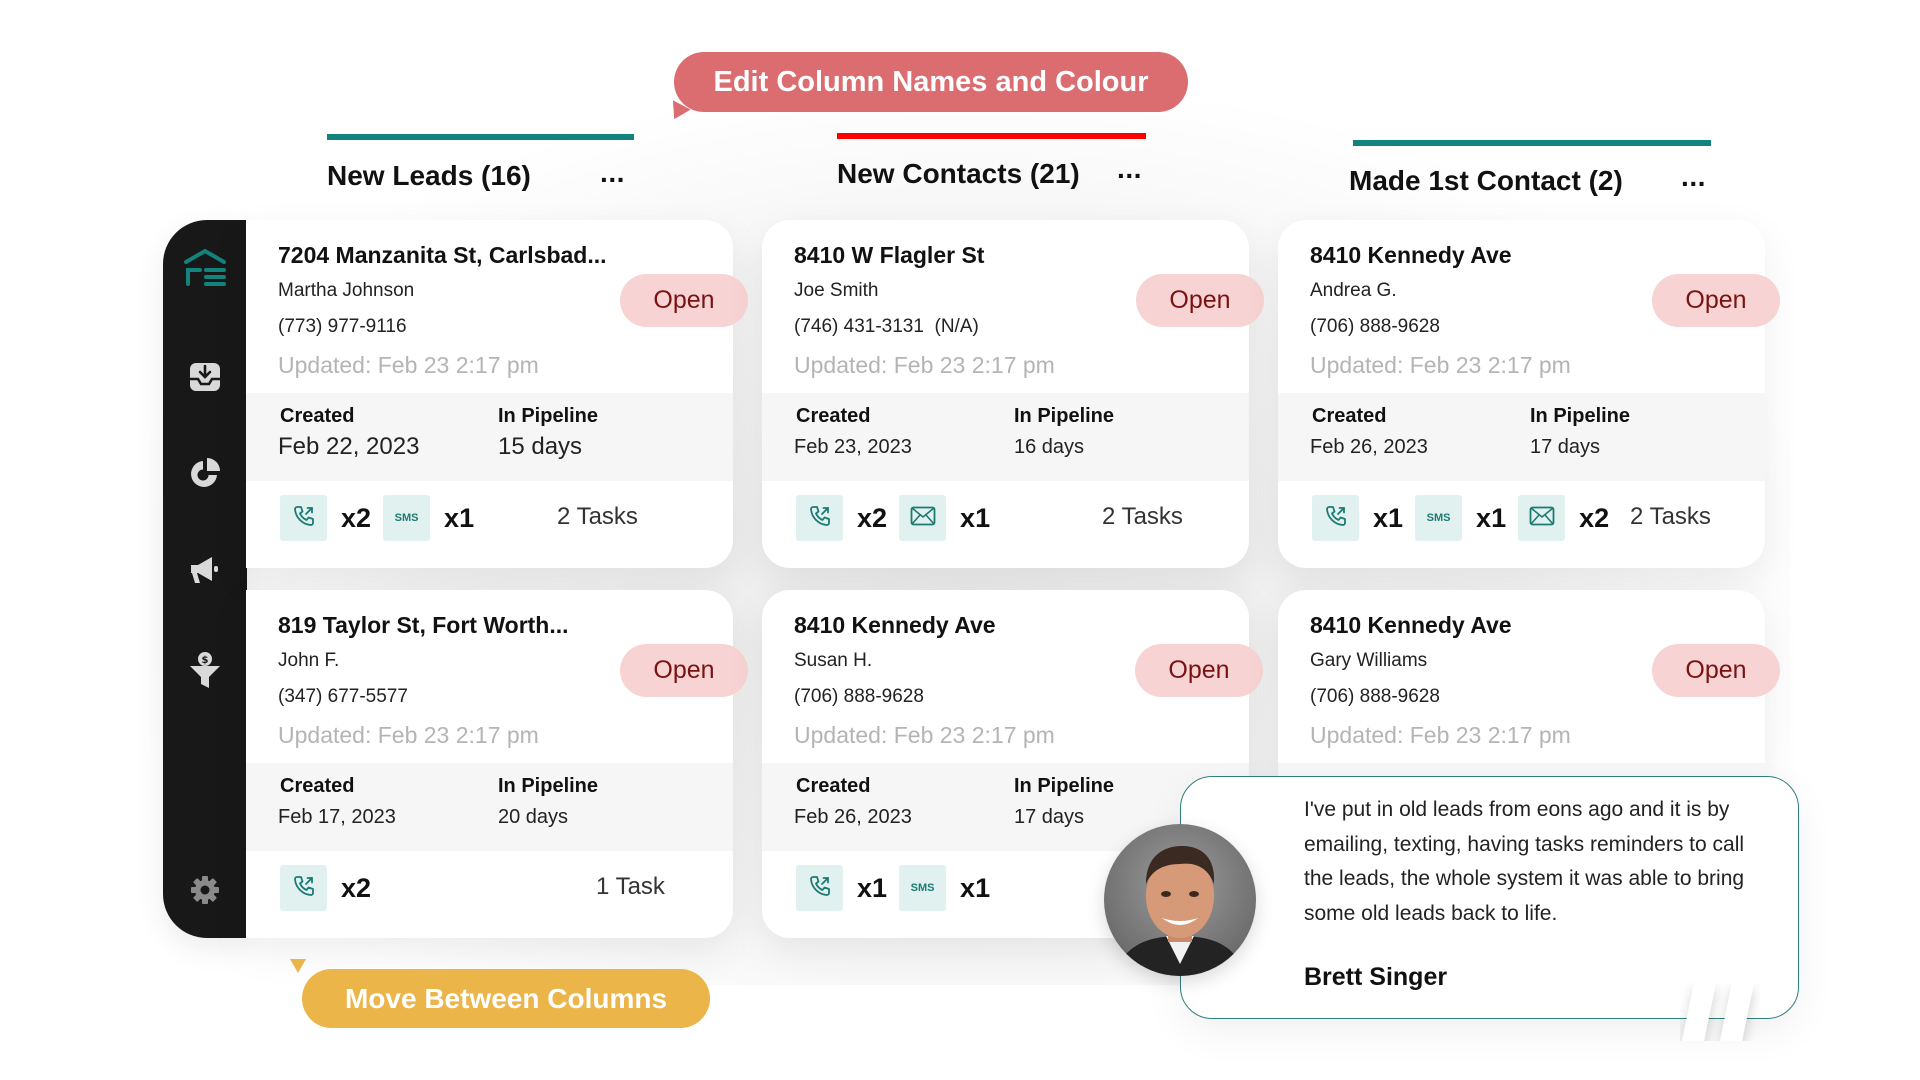  What do you see at coordinates (1532, 143) in the screenshot?
I see `column-color-bar-made-1st-contact` at bounding box center [1532, 143].